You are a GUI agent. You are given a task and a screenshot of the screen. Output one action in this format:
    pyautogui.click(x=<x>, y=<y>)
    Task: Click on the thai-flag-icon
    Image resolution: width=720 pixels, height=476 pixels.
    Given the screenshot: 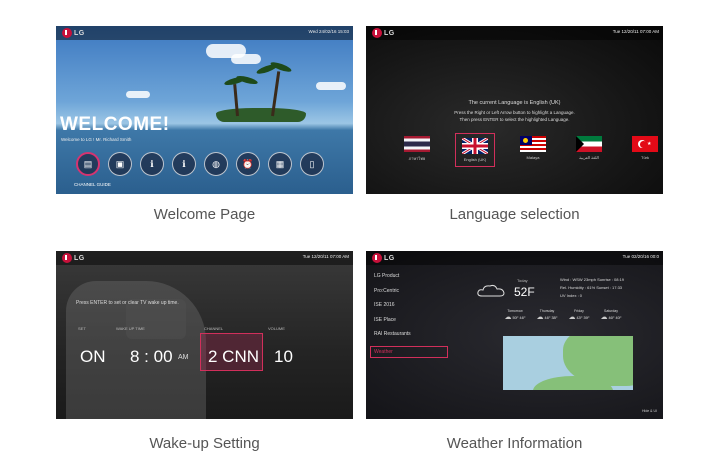 What is the action you would take?
    pyautogui.click(x=417, y=144)
    